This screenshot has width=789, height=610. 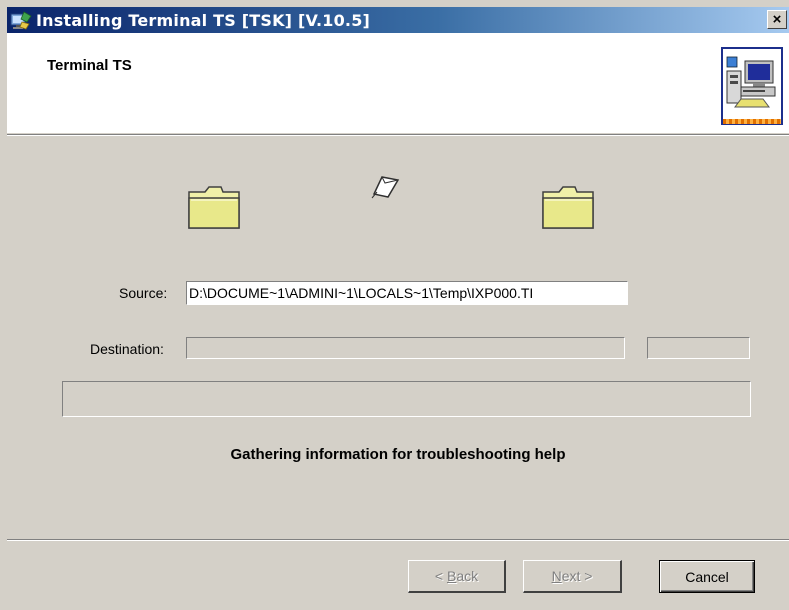 I want to click on close-icon: ×, so click(x=777, y=19).